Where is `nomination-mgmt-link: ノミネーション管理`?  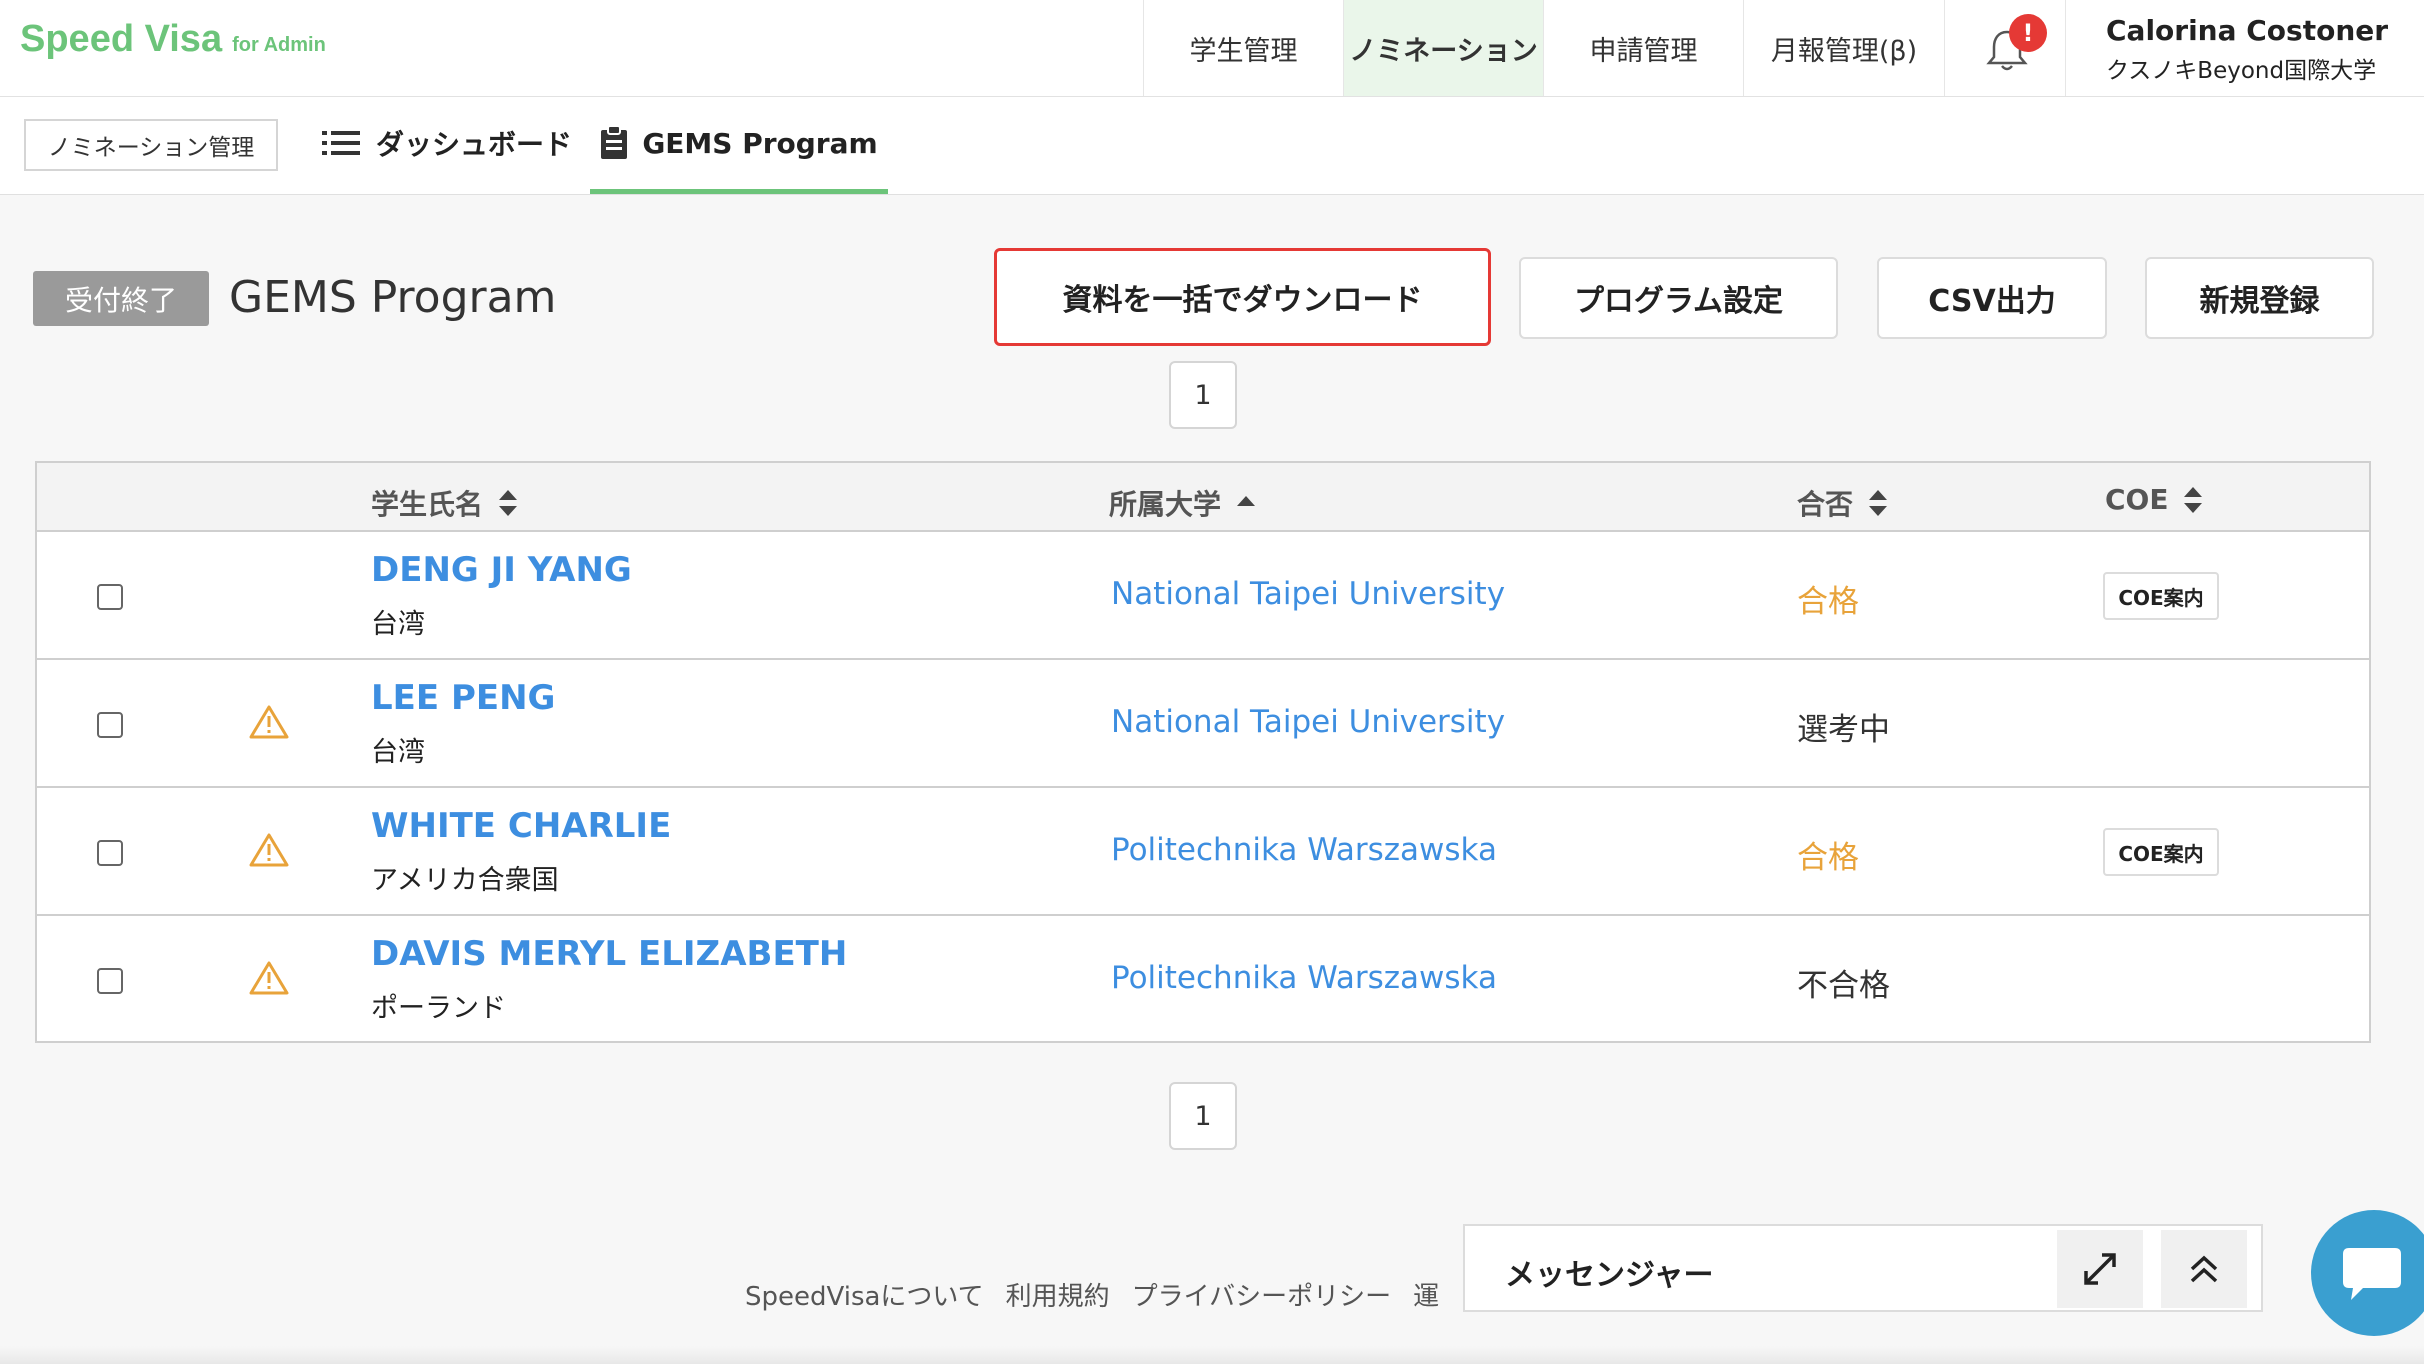
nomination-mgmt-link: ノミネーション管理 is located at coordinates (151, 145).